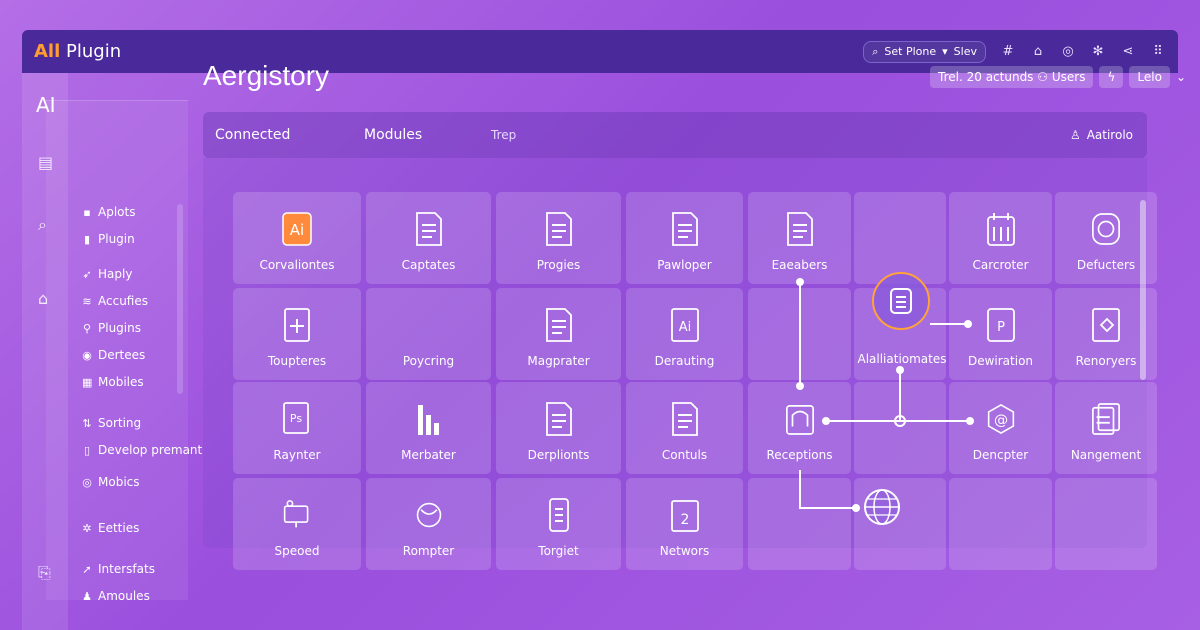  I want to click on tab-bar: Connected Modules Trep ♙ Aatirolo, so click(675, 135).